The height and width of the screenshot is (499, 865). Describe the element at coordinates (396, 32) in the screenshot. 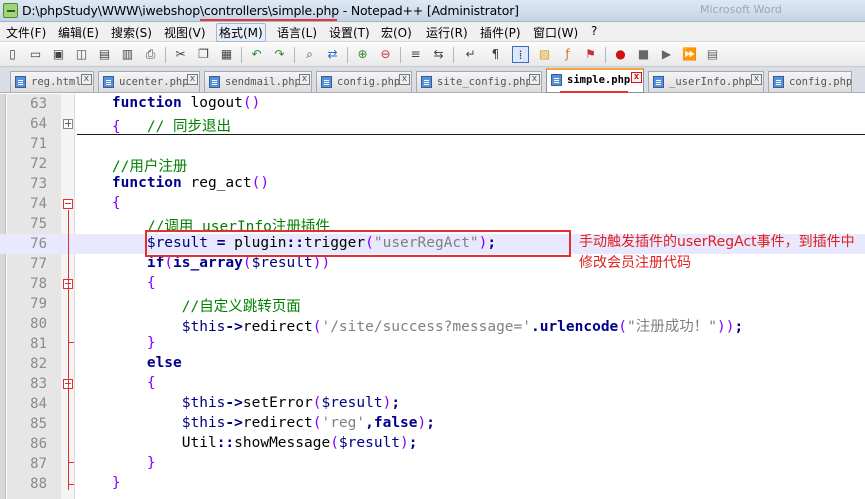

I see `menu-macro: 宏(O)` at that location.